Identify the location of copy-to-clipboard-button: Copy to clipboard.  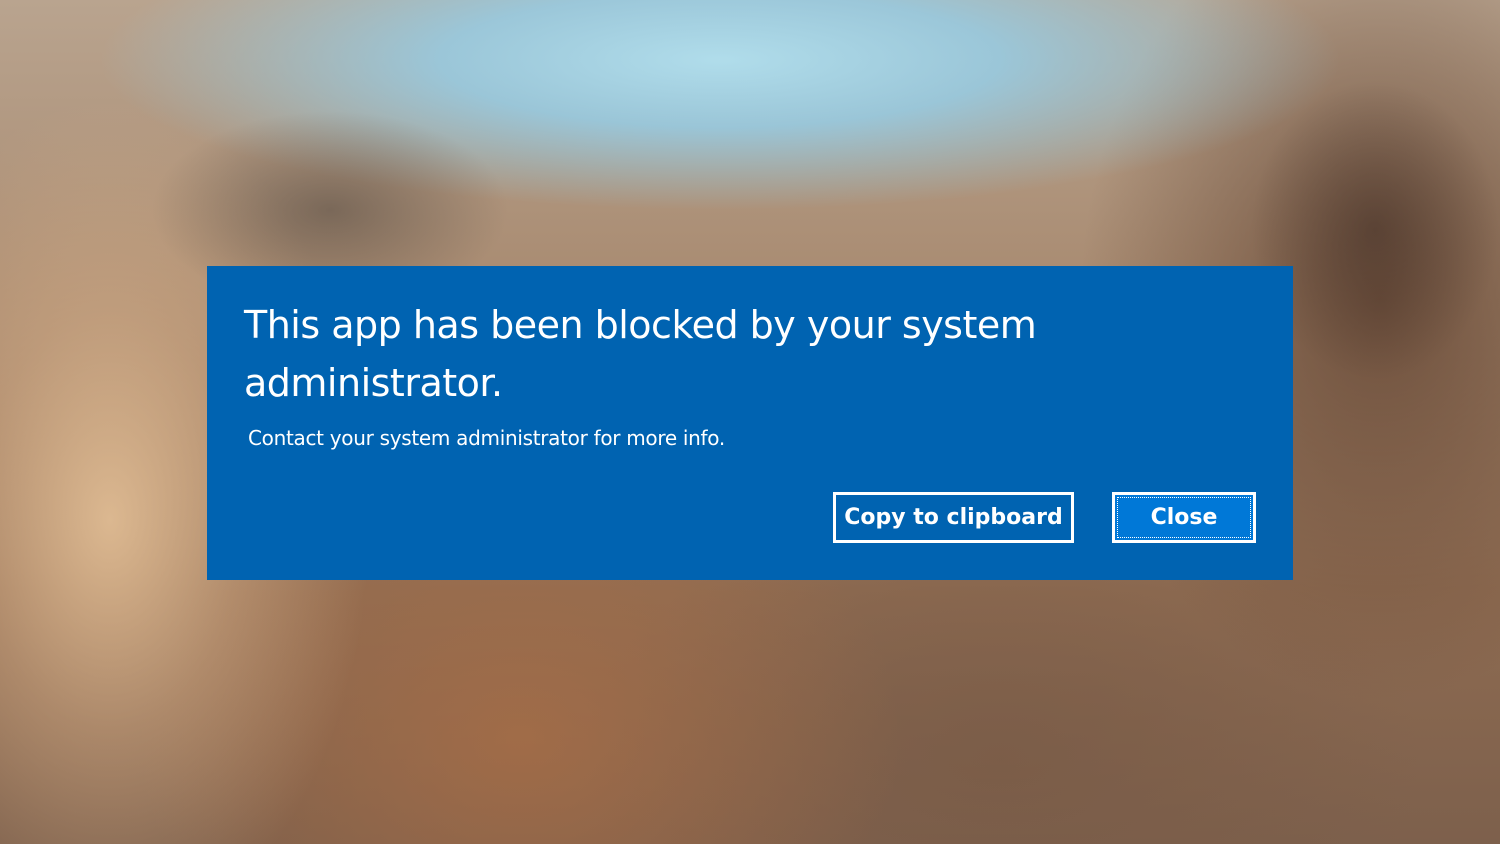
(953, 517).